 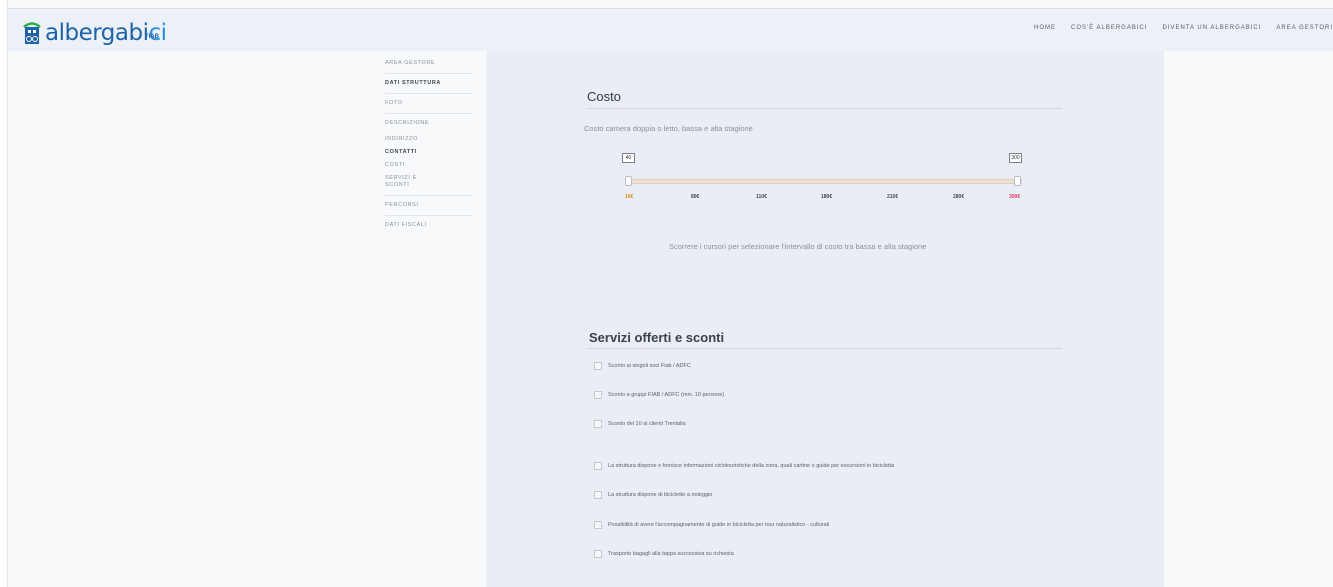 What do you see at coordinates (410, 182) in the screenshot?
I see `sidebar-item-servizi-sconti: Servizi e sconti` at bounding box center [410, 182].